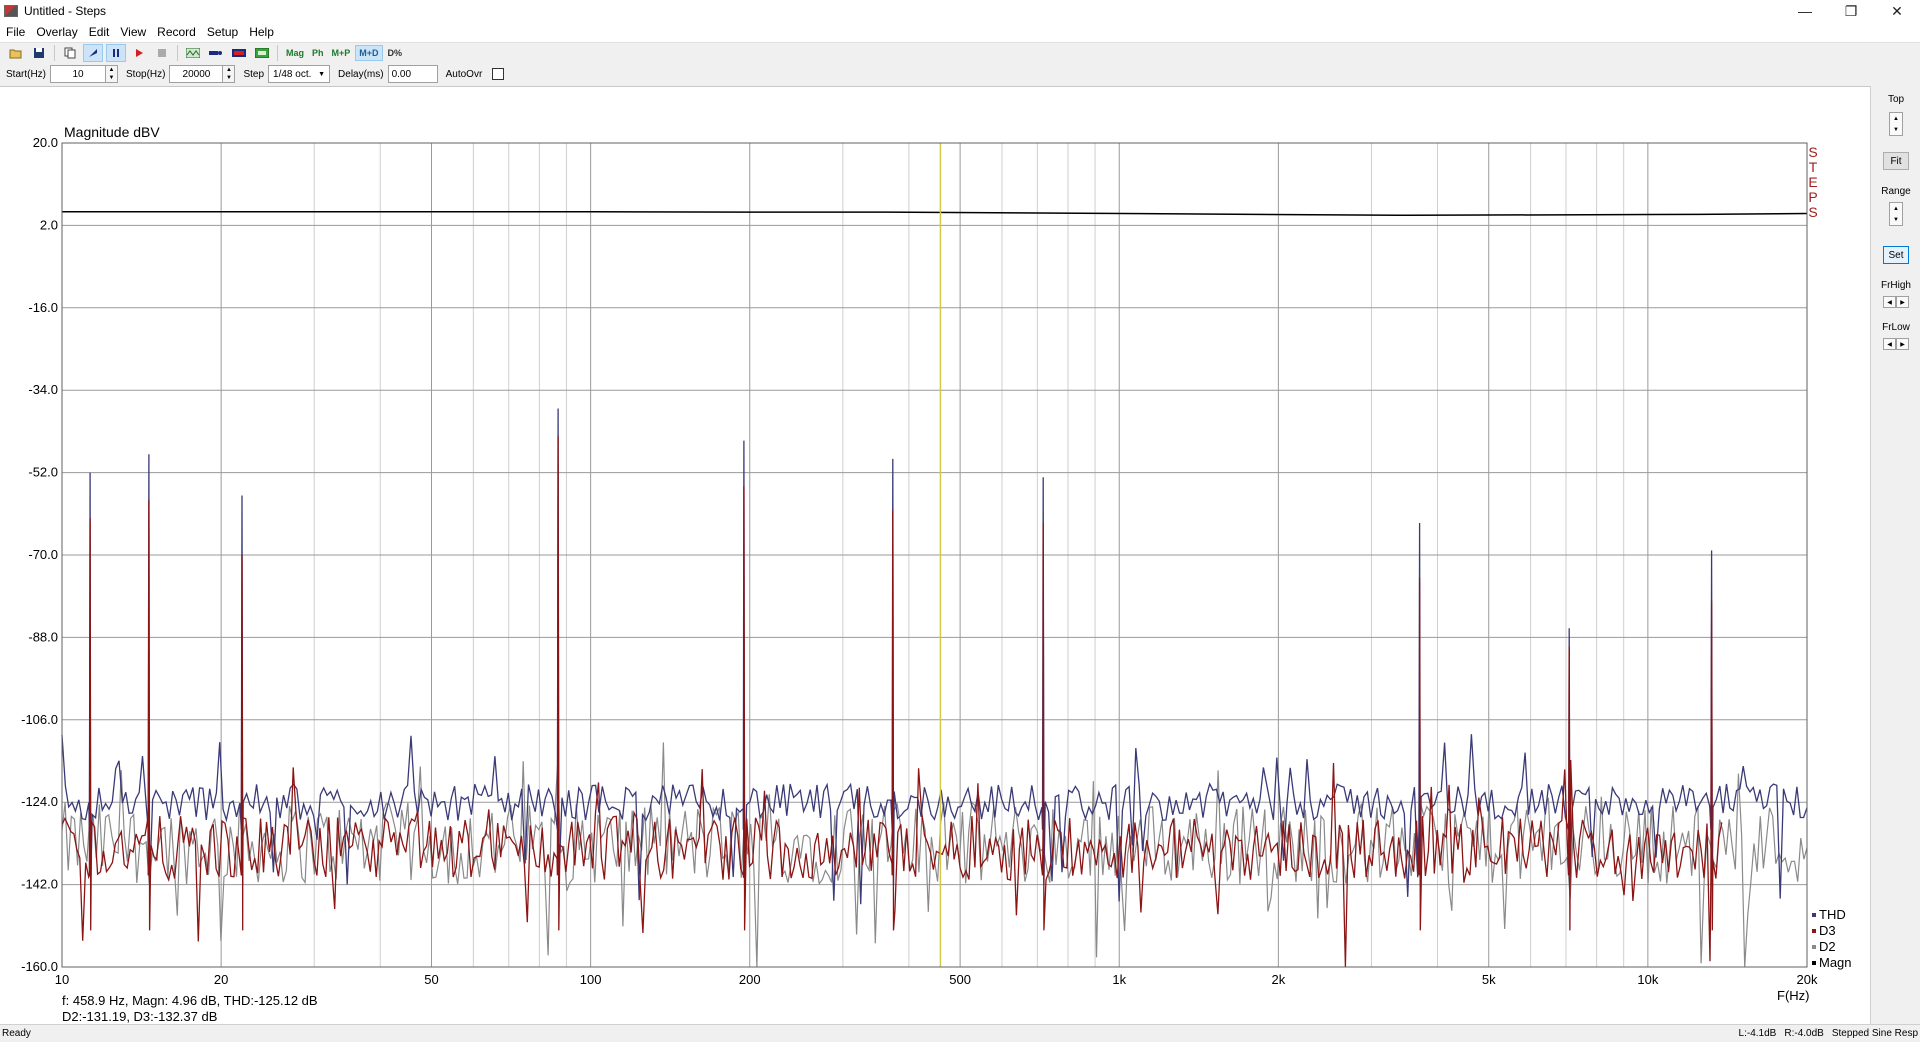  I want to click on ph-button: Ph, so click(318, 53).